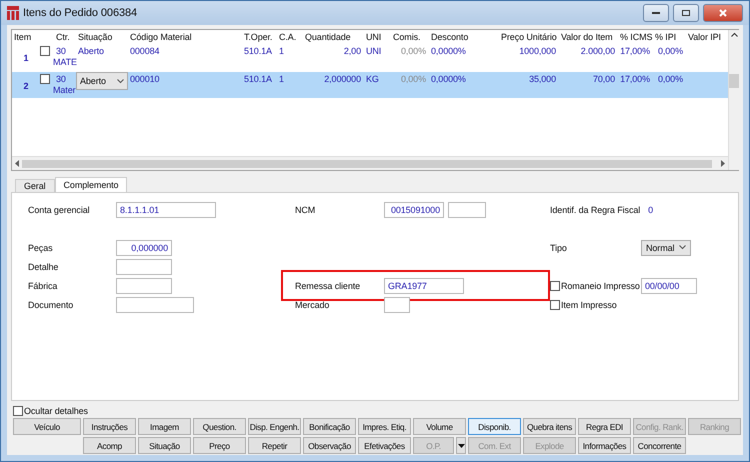 This screenshot has height=462, width=750. Describe the element at coordinates (604, 445) in the screenshot. I see `action-button: Informações` at that location.